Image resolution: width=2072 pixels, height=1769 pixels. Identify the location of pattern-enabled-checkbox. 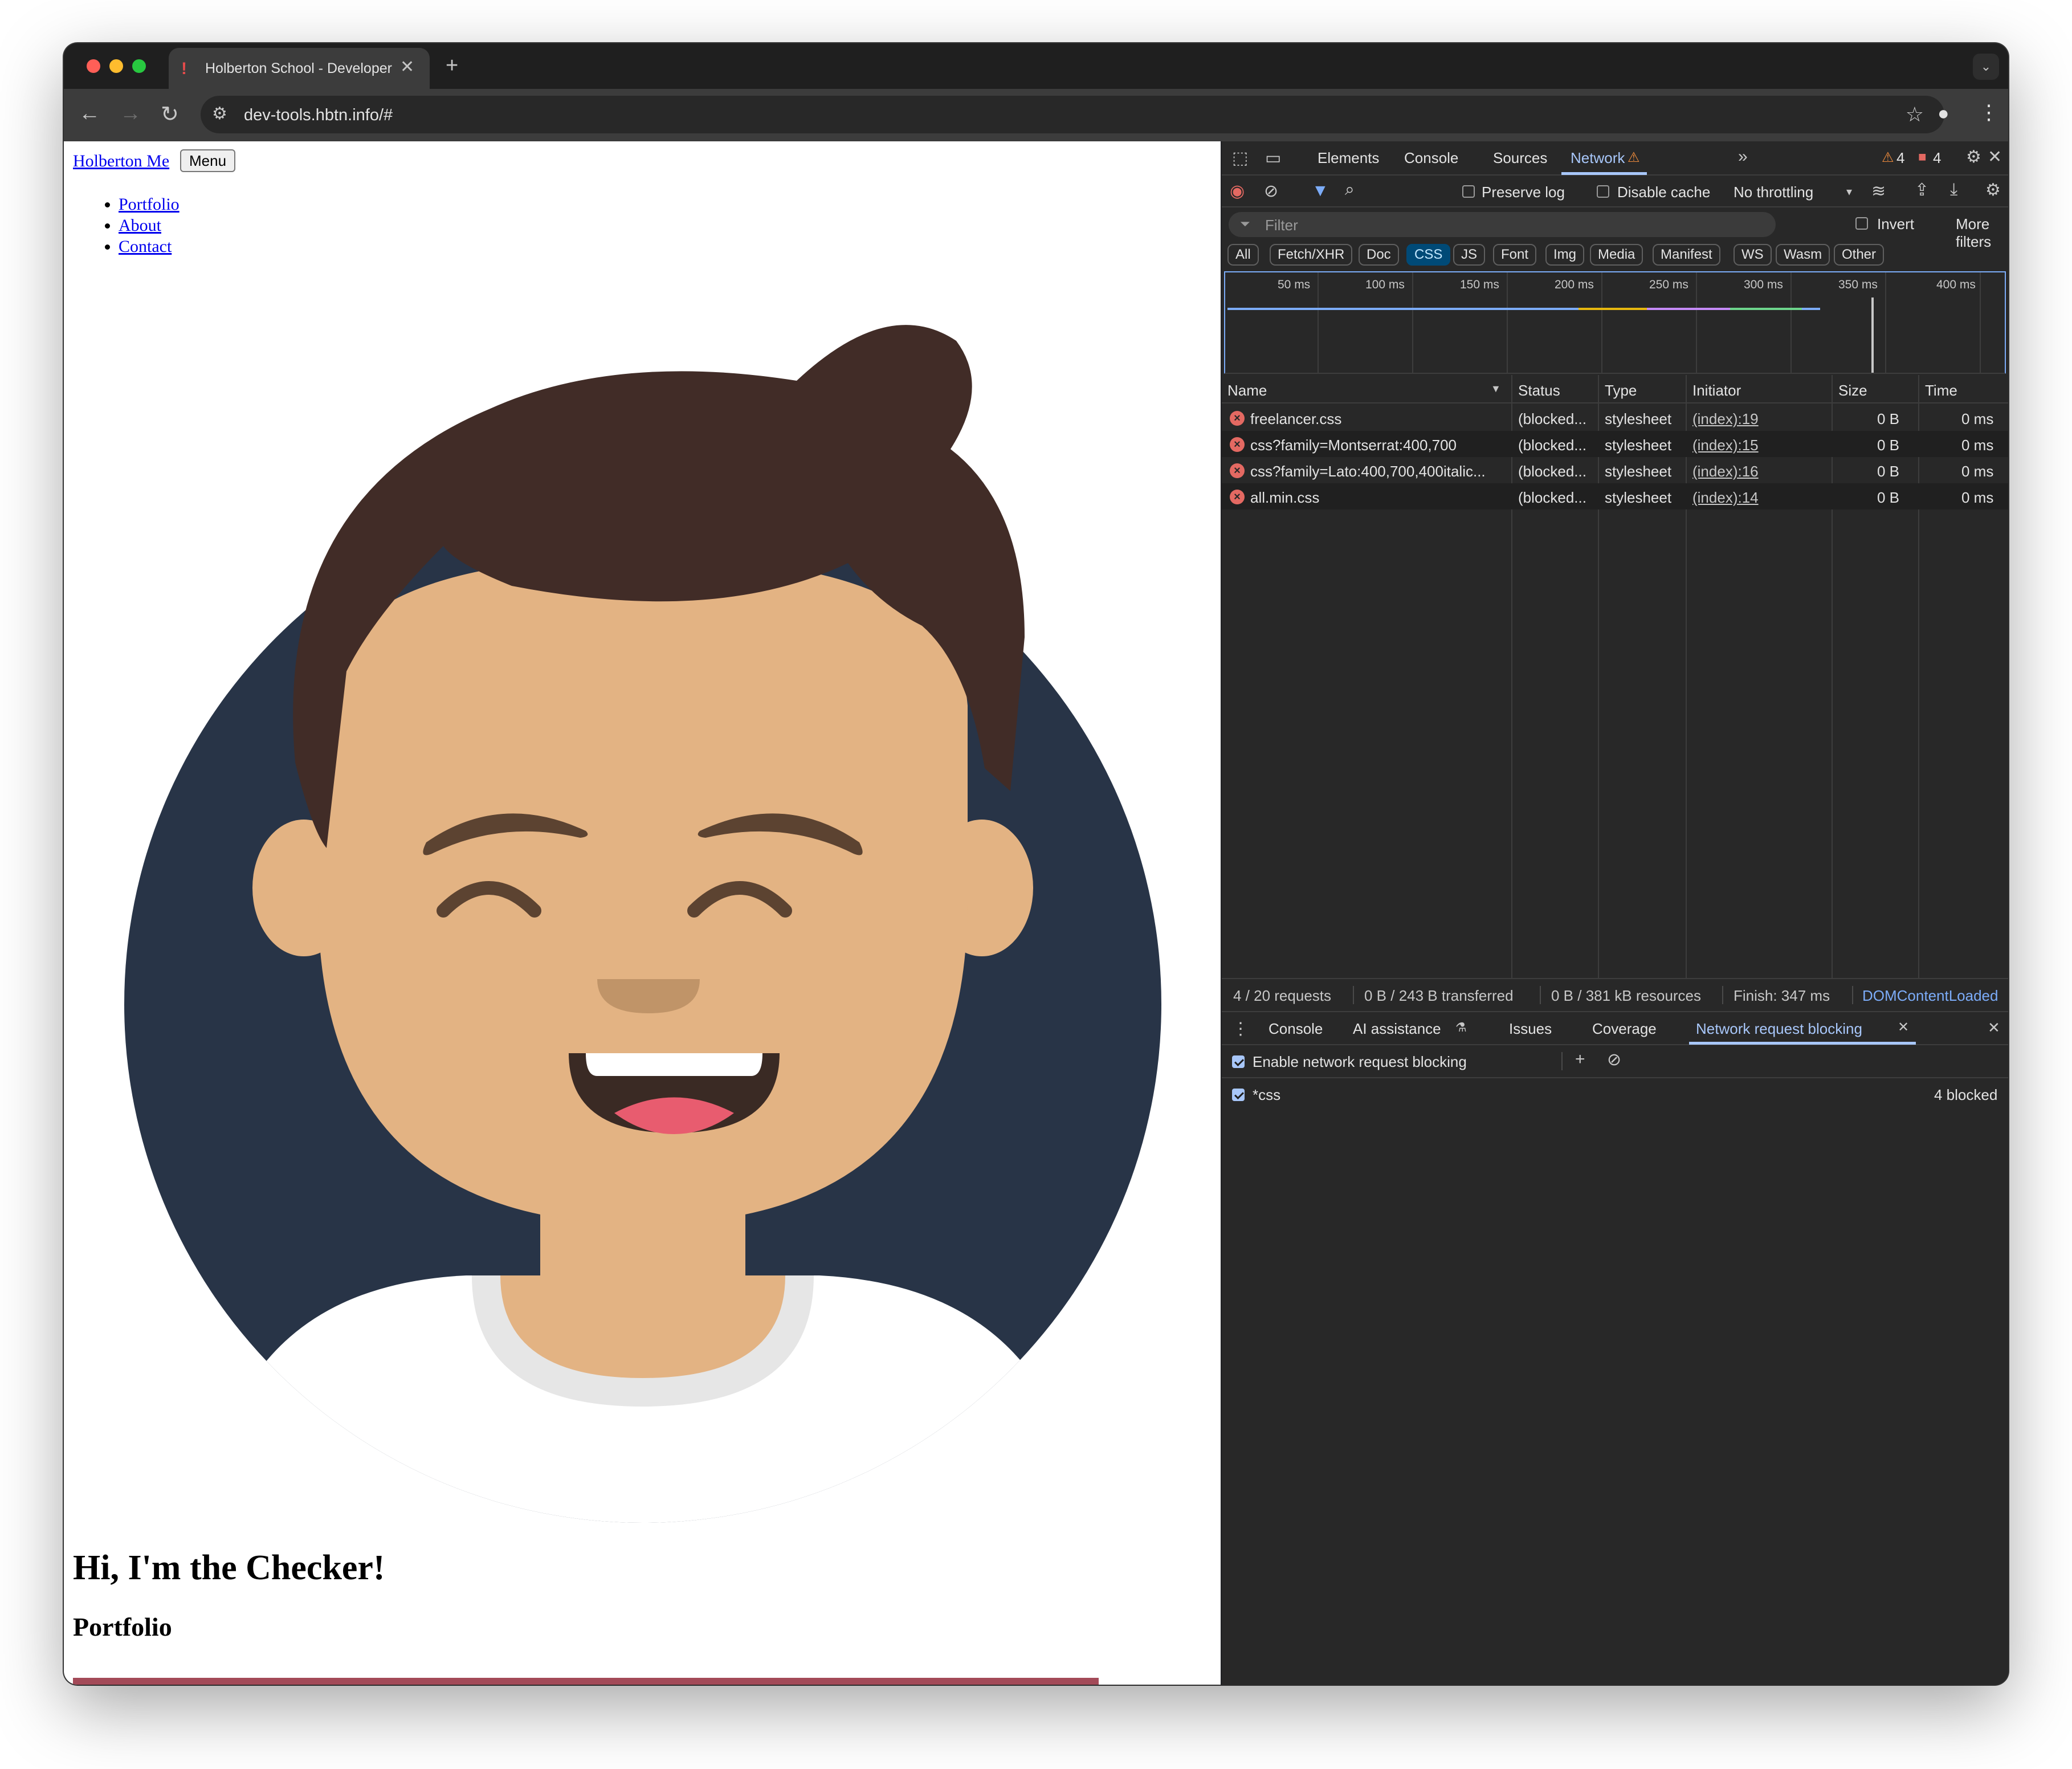
(1238, 1095).